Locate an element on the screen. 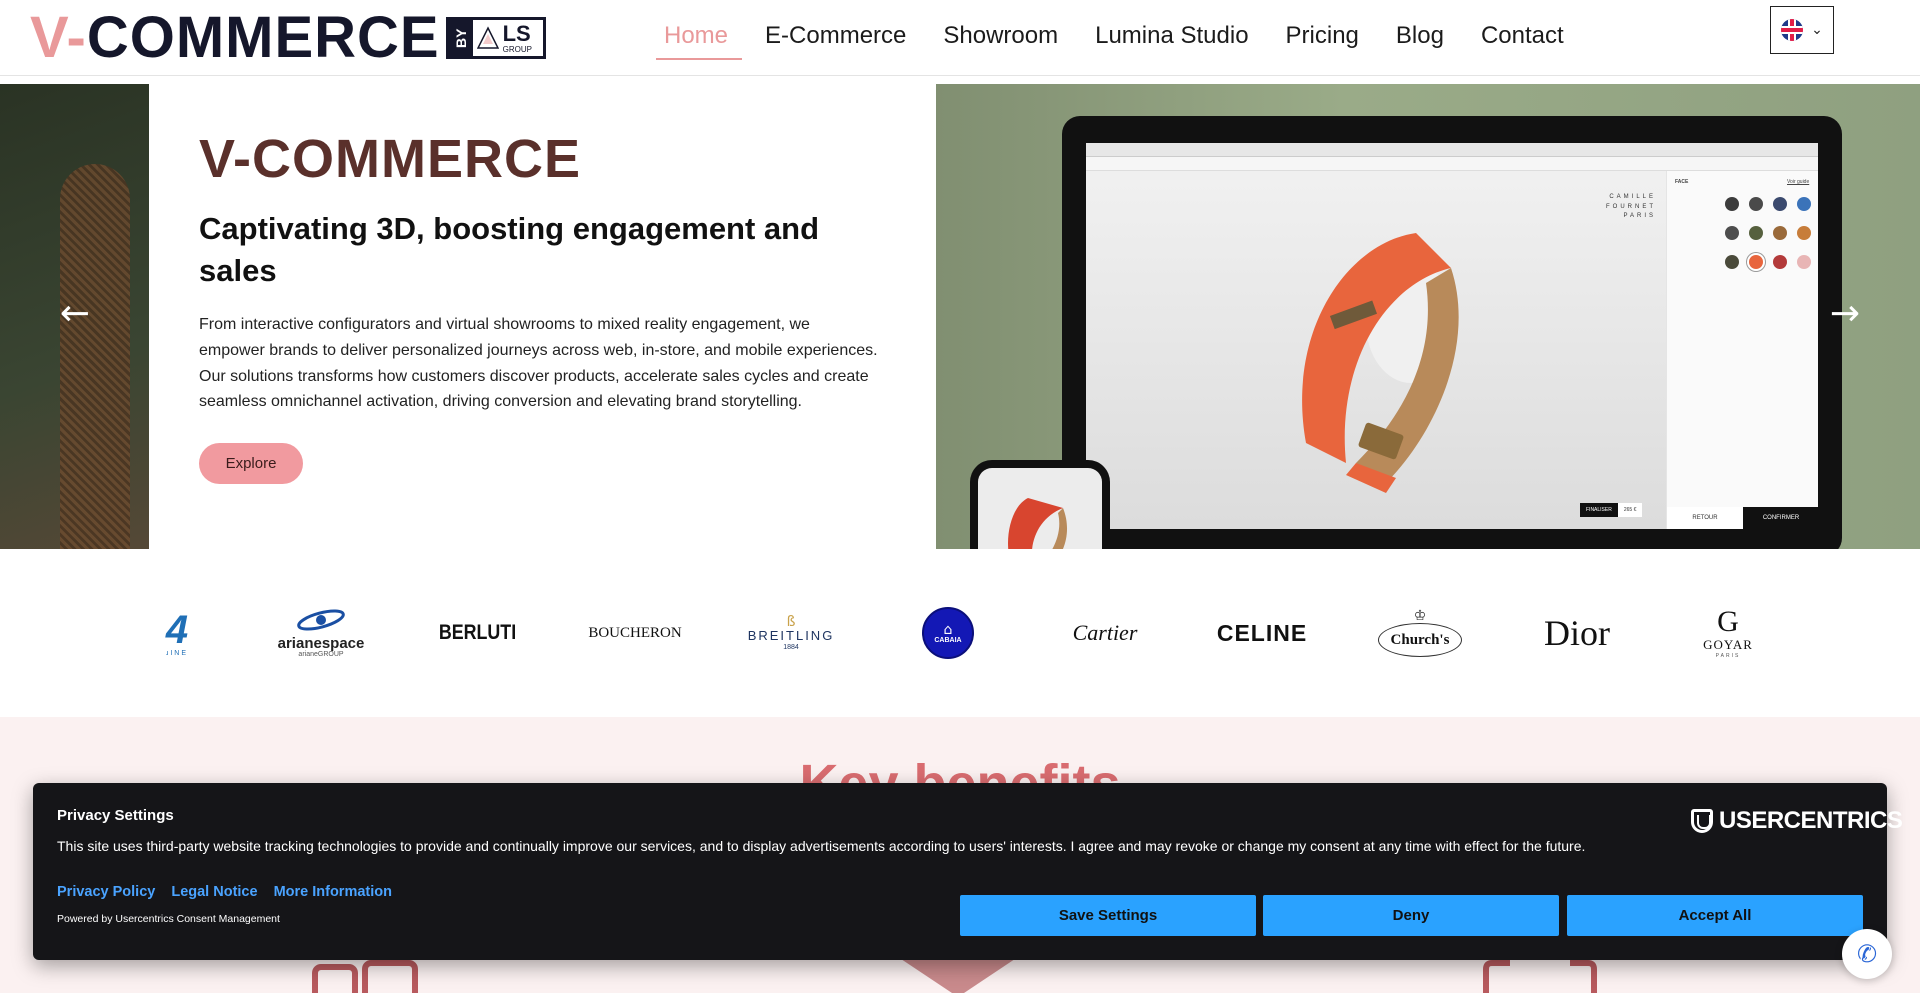 The height and width of the screenshot is (993, 1920). nav-contact: Contact is located at coordinates (1522, 39).